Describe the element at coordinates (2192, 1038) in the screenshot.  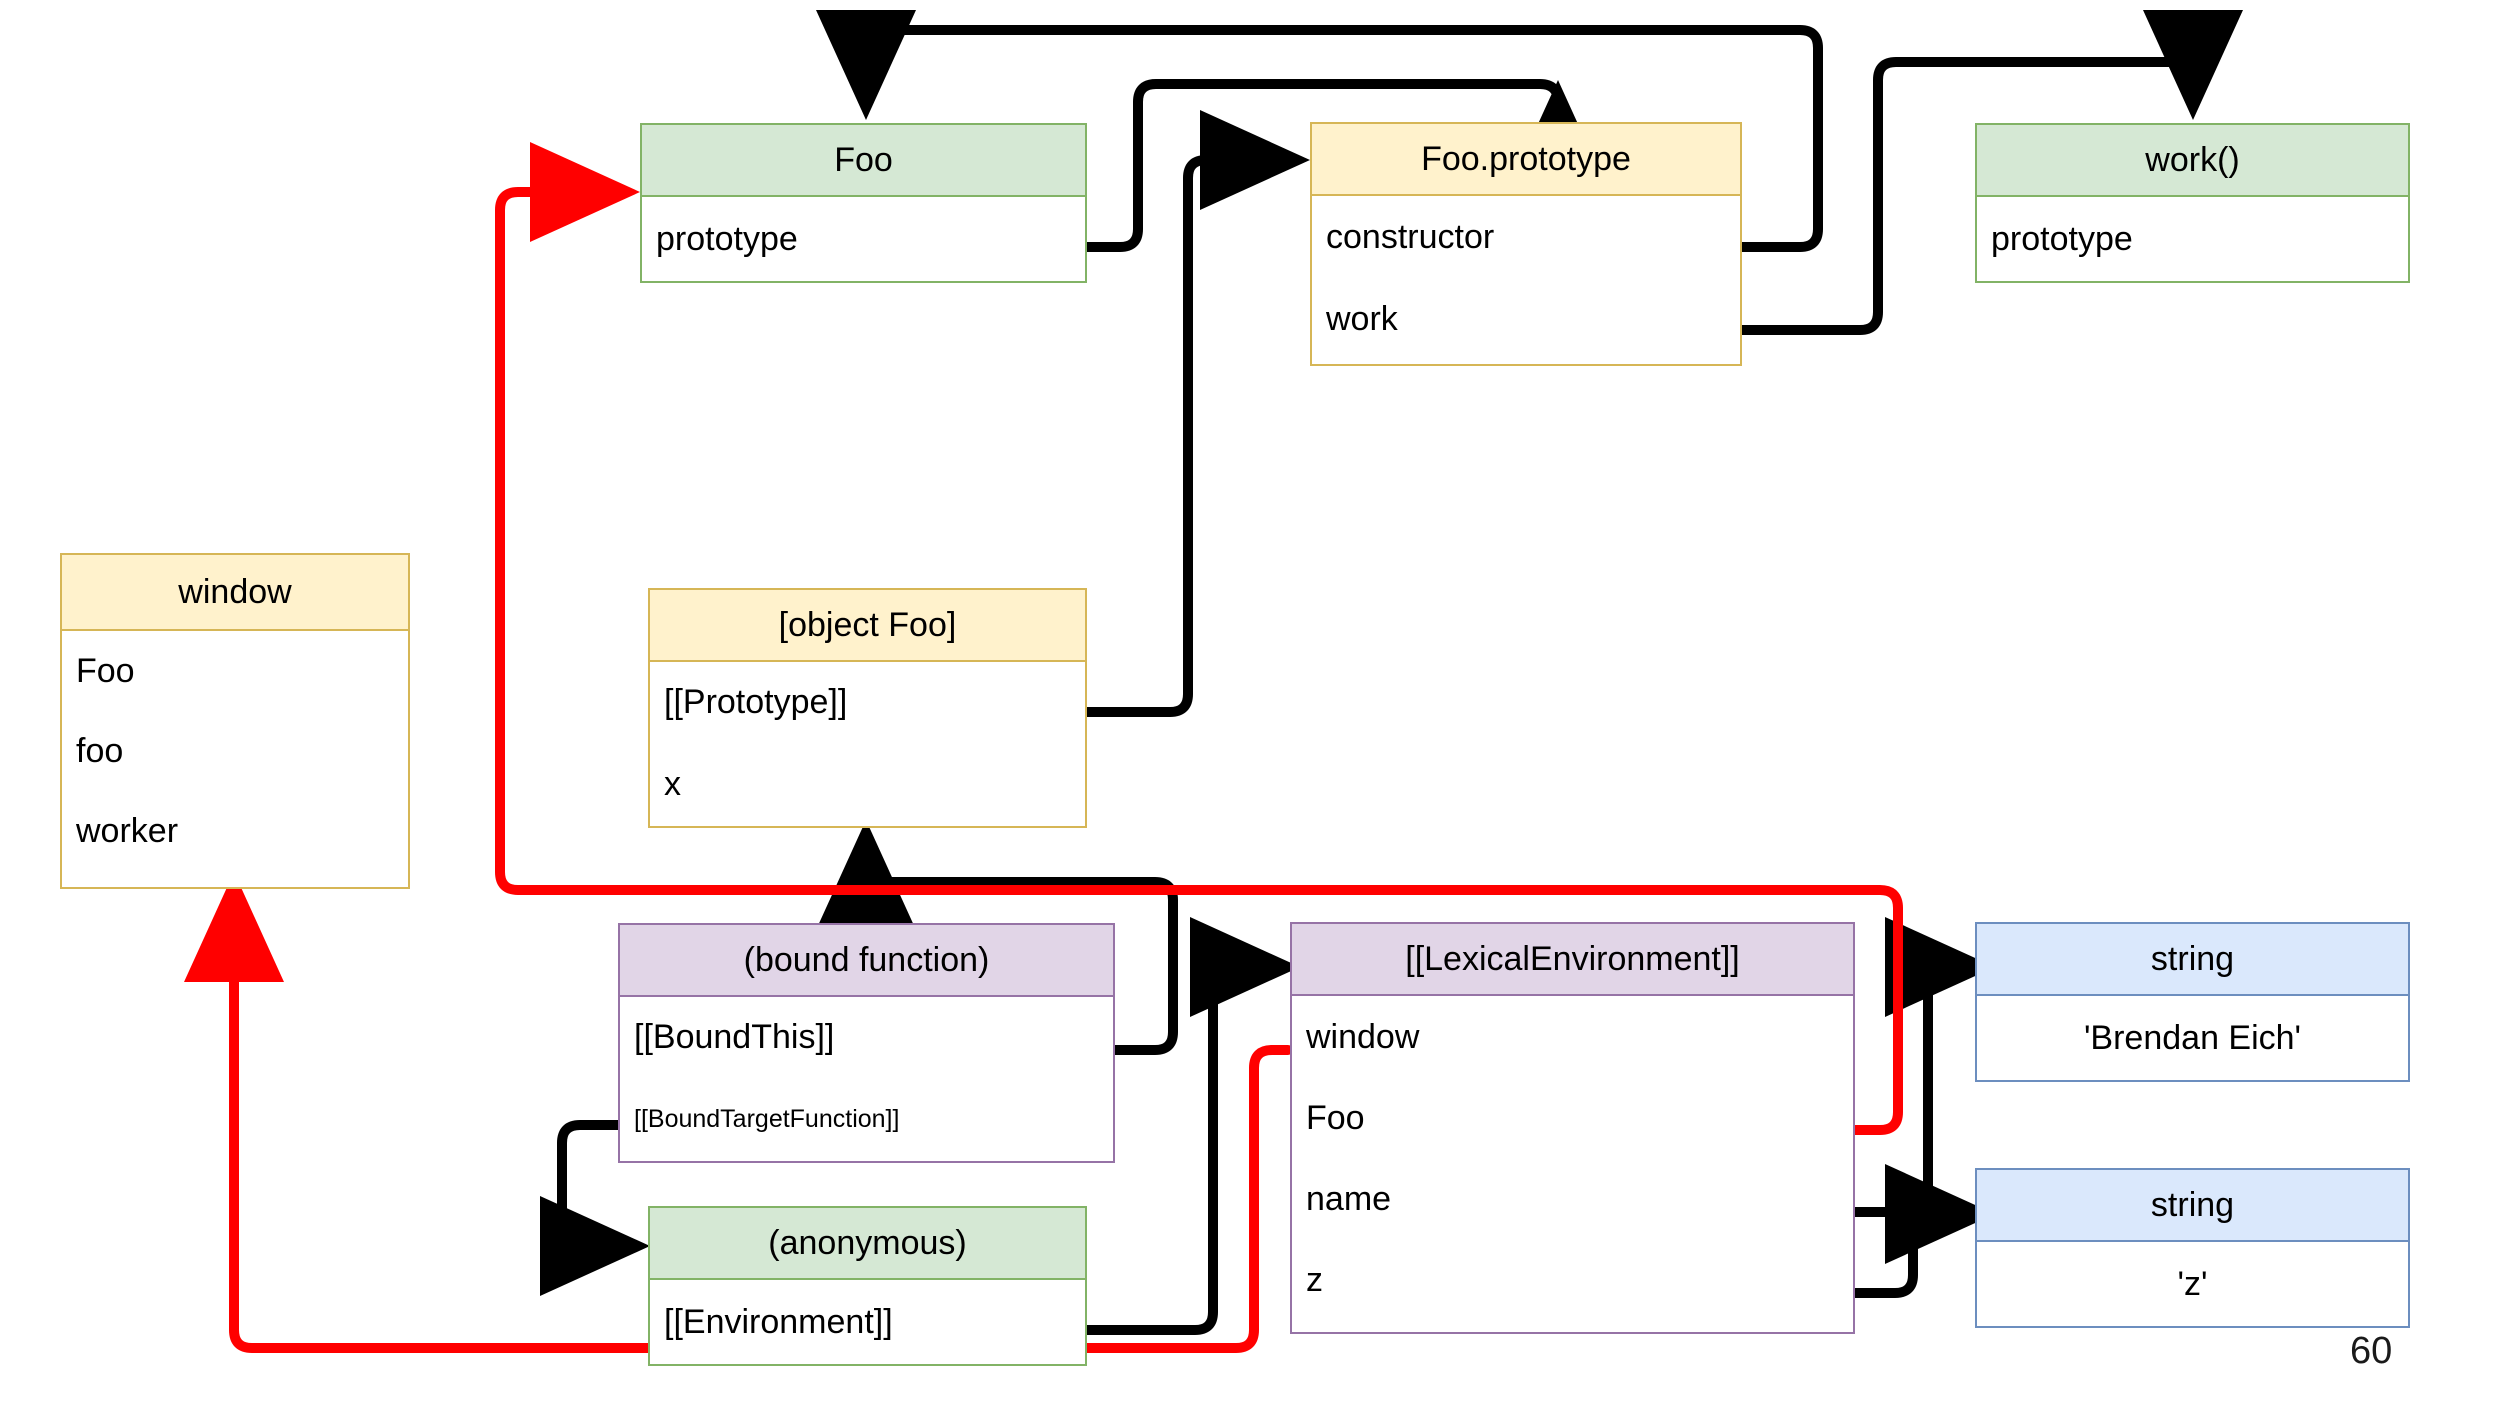
I see `node-string-brendan-value: 'Brendan Eich'` at that location.